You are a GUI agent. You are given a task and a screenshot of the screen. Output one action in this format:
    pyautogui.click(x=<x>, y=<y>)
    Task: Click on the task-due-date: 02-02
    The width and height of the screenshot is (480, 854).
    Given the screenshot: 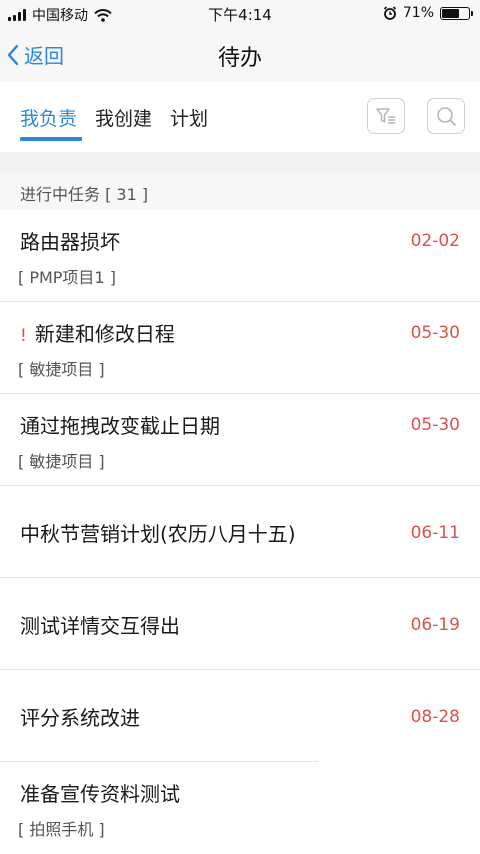 What is the action you would take?
    pyautogui.click(x=435, y=241)
    